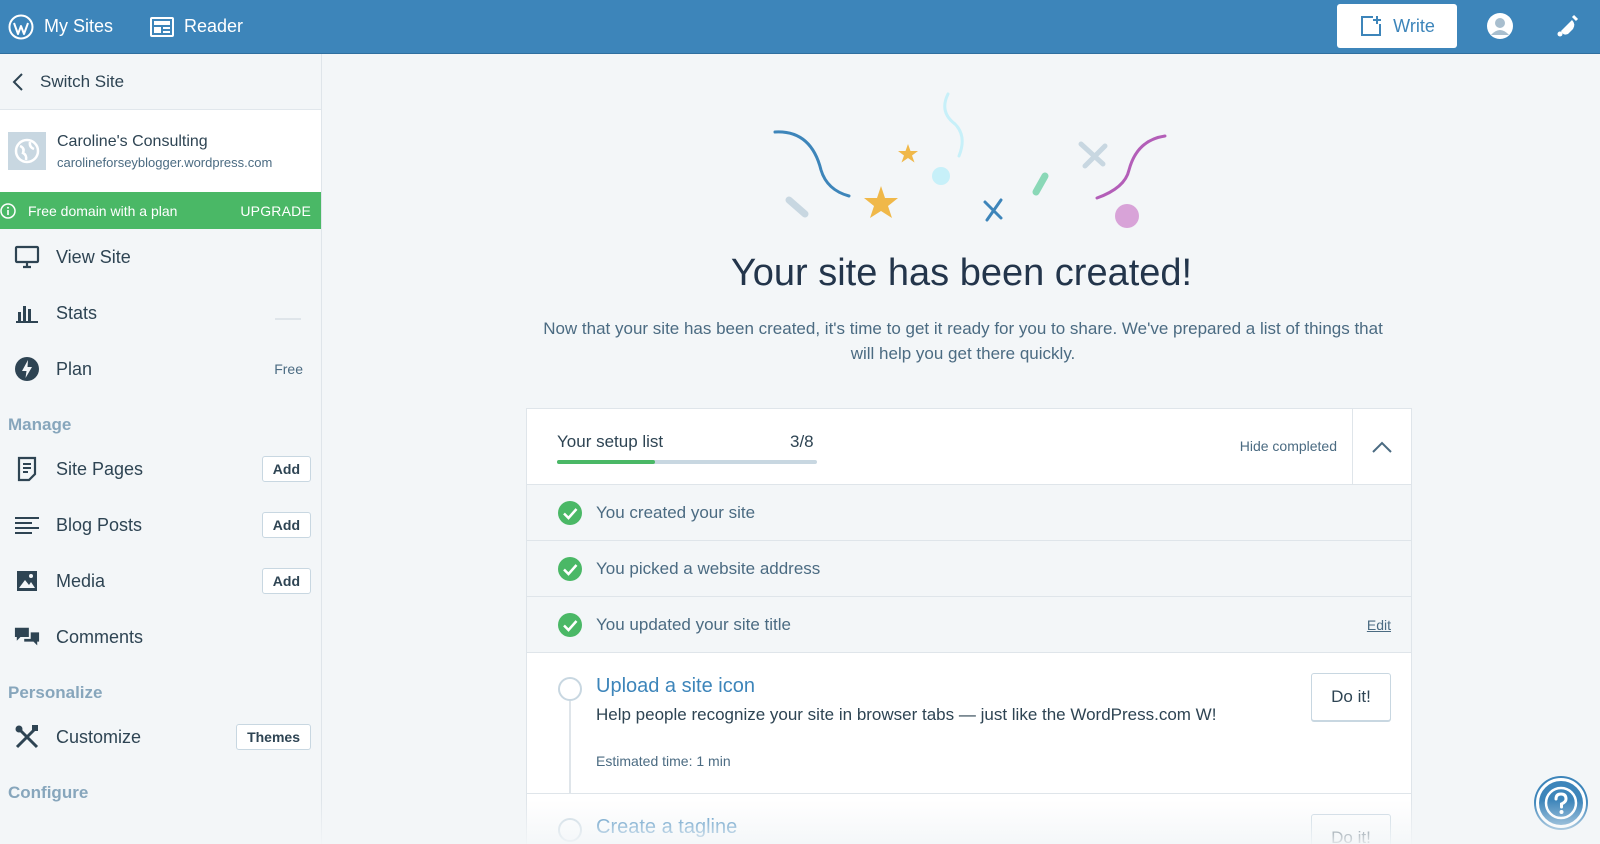  What do you see at coordinates (970, 160) in the screenshot?
I see `confetti-illustration` at bounding box center [970, 160].